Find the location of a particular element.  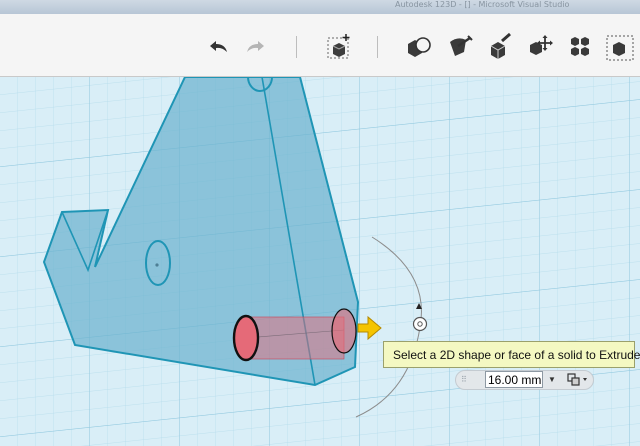

pattern-icon is located at coordinates (580, 47).